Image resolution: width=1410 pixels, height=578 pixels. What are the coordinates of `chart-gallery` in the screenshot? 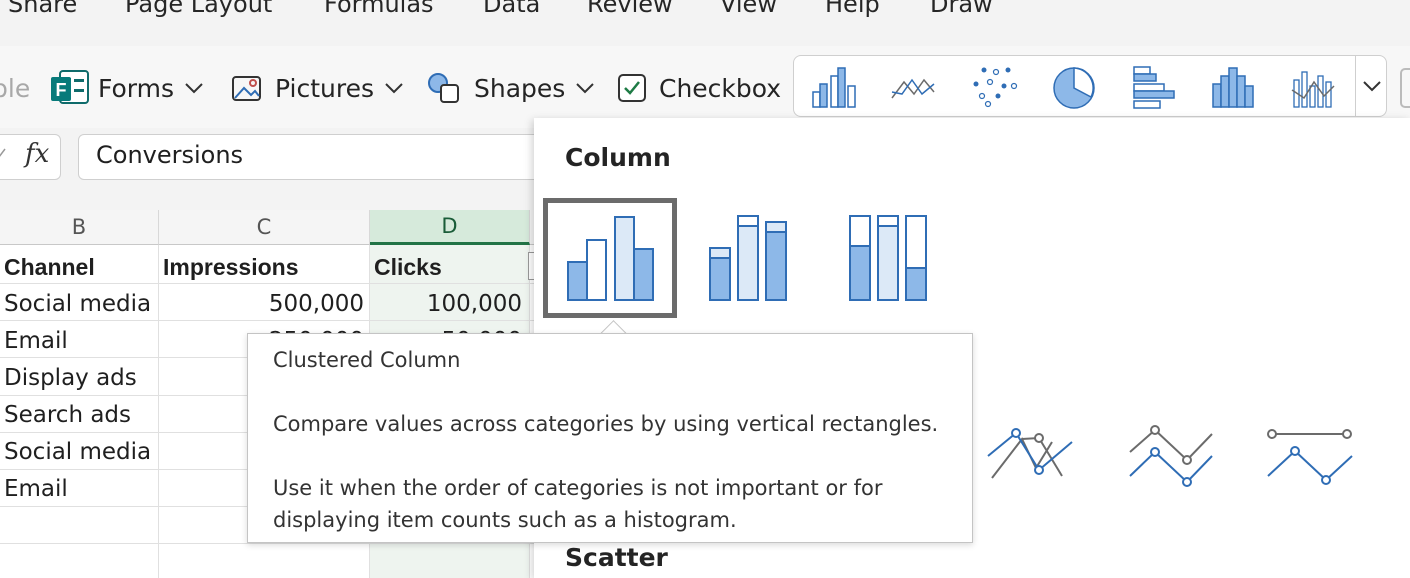 It's located at (1090, 86).